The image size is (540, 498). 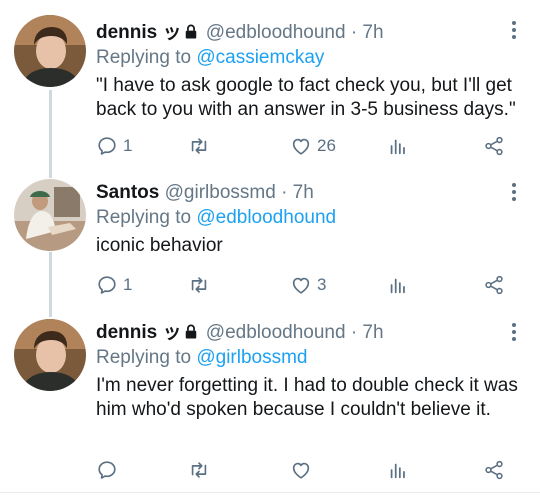 I want to click on tweet-actions: 1 26, so click(x=306, y=146).